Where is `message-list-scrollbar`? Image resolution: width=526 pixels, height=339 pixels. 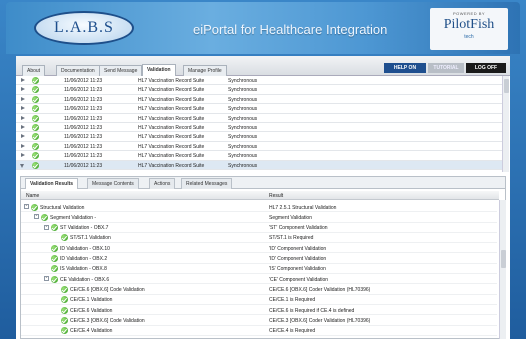
message-list-scrollbar is located at coordinates (505, 124).